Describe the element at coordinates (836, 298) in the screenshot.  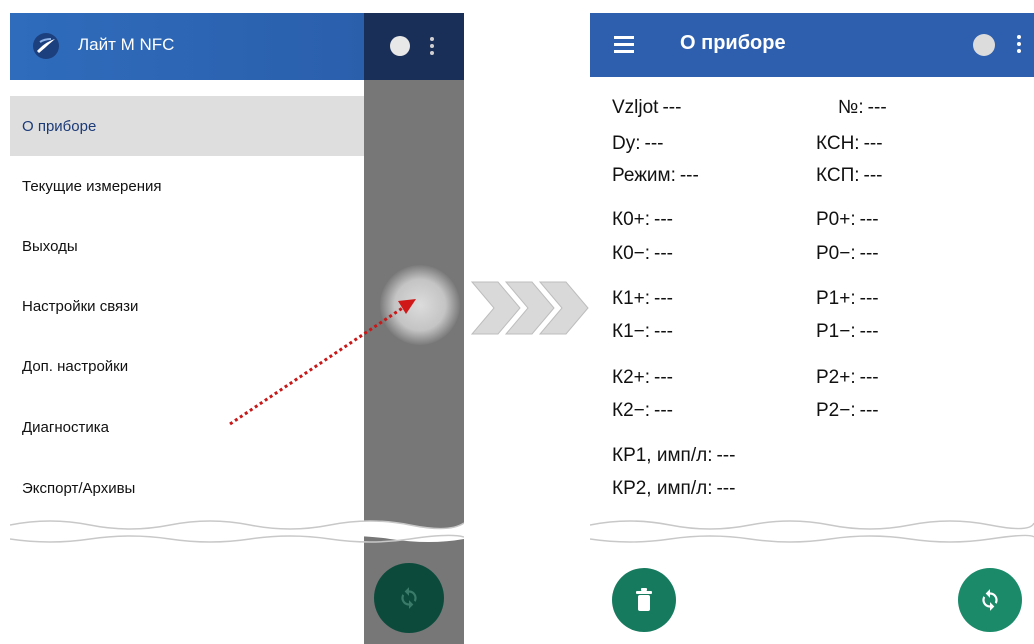
I see `field-label: Р1+:` at that location.